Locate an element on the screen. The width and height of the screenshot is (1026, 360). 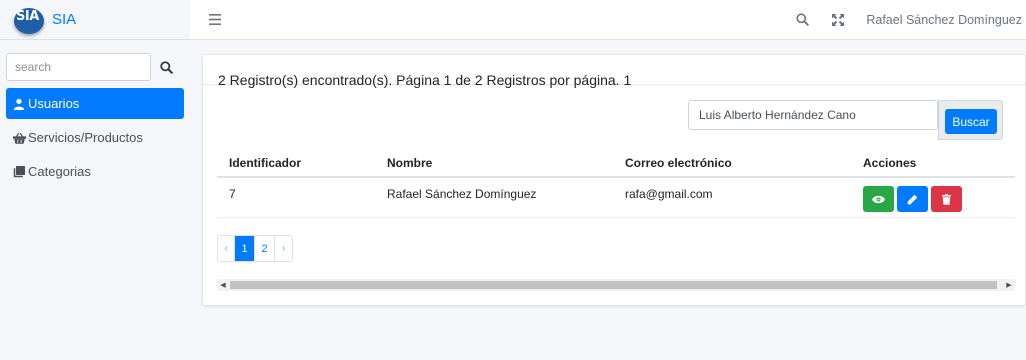
column-header-acciones: Acciones is located at coordinates (933, 163).